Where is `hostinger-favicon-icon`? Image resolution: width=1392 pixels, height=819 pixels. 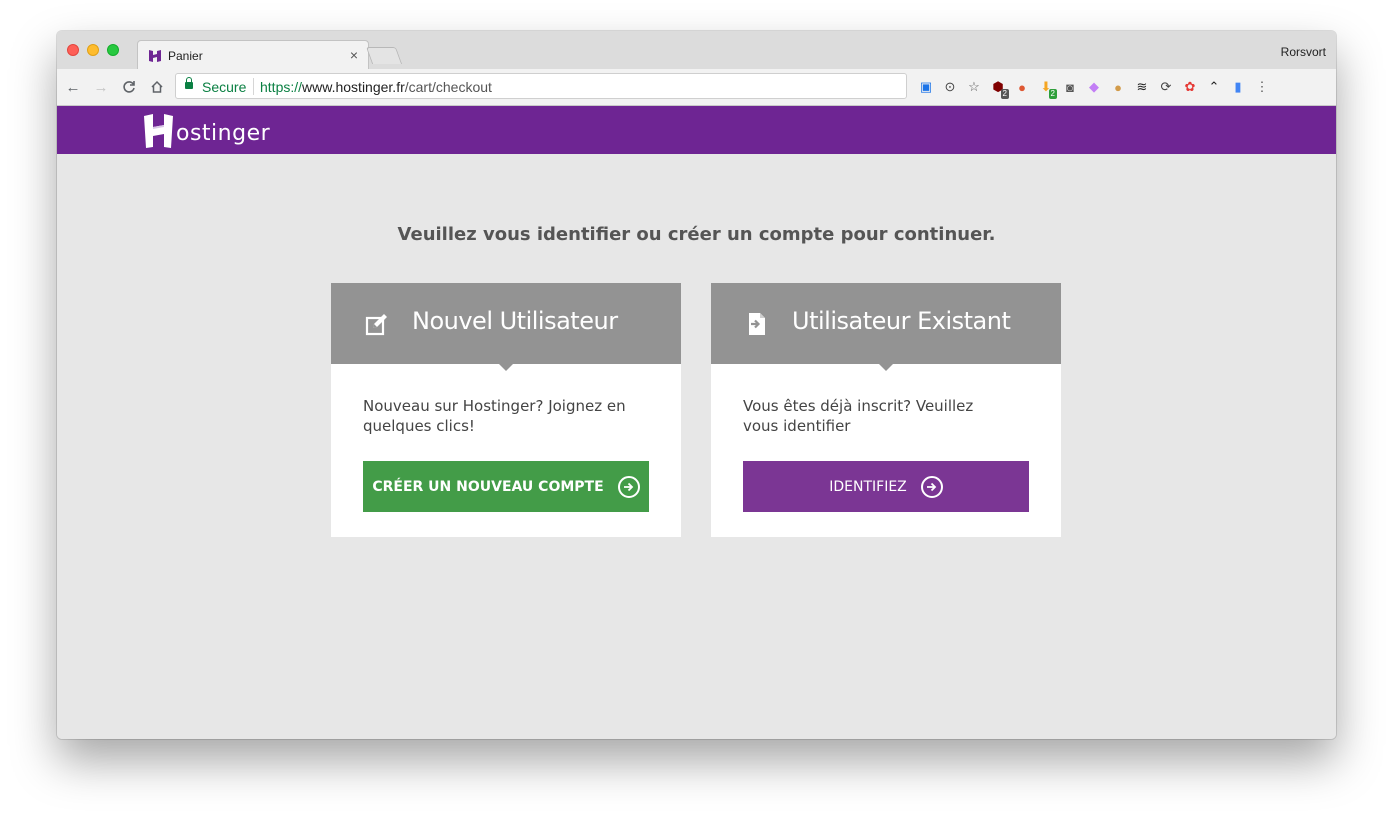 hostinger-favicon-icon is located at coordinates (155, 56).